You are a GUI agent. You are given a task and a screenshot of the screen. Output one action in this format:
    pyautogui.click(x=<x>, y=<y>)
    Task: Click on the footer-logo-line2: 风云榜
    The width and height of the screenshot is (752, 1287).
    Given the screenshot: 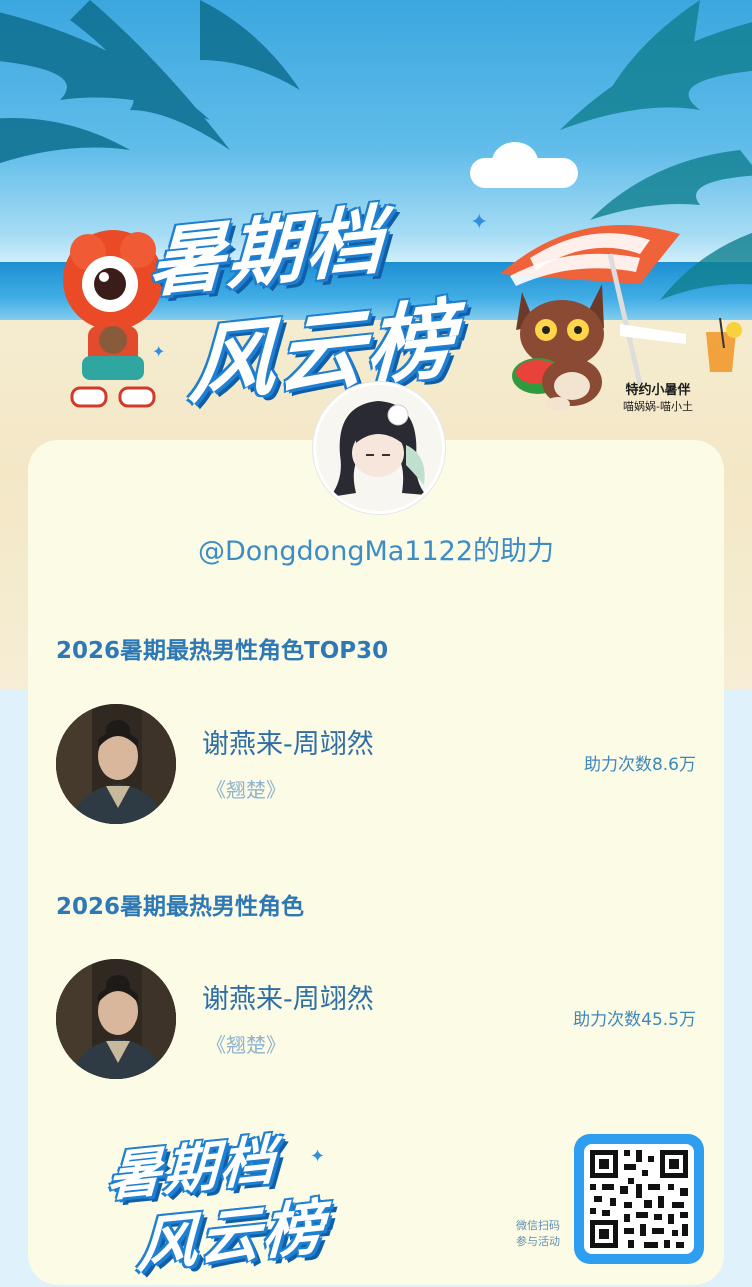 What is the action you would take?
    pyautogui.click(x=230, y=1237)
    